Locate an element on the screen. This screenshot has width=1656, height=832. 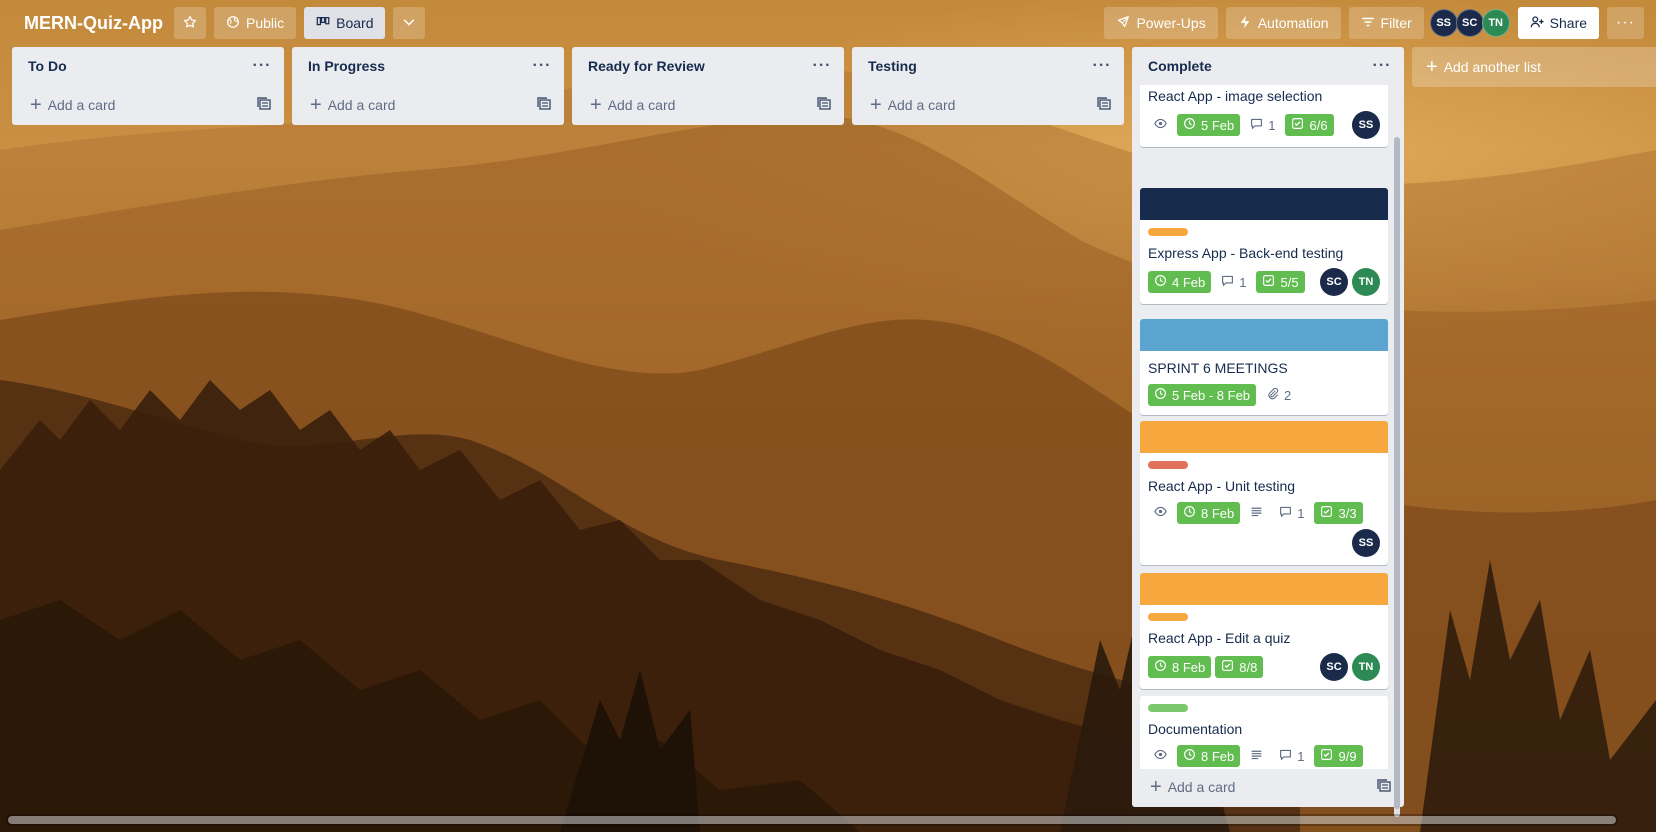
comment-icon is located at coordinates (1256, 125).